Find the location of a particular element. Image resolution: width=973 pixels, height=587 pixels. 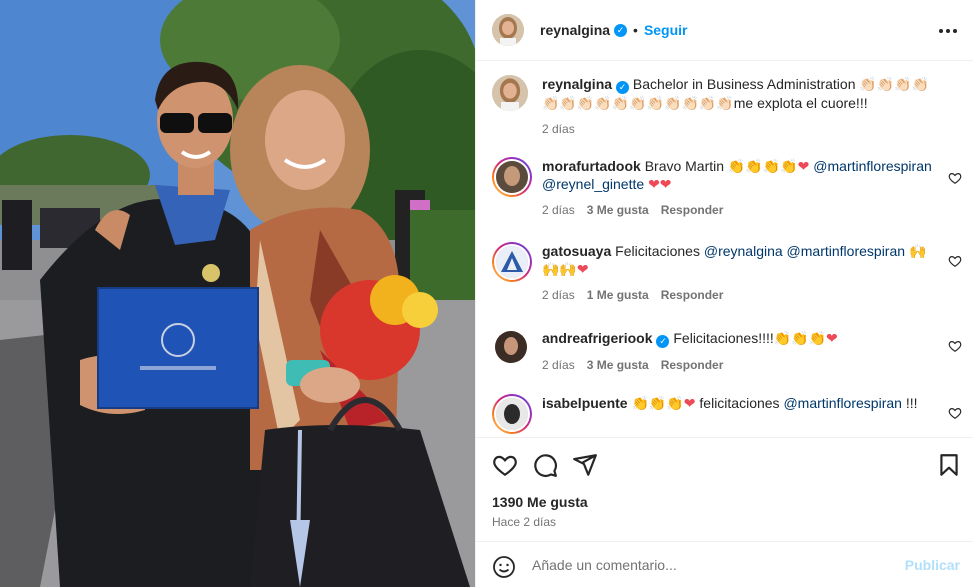

heart-outline-icon is located at coordinates (505, 465).